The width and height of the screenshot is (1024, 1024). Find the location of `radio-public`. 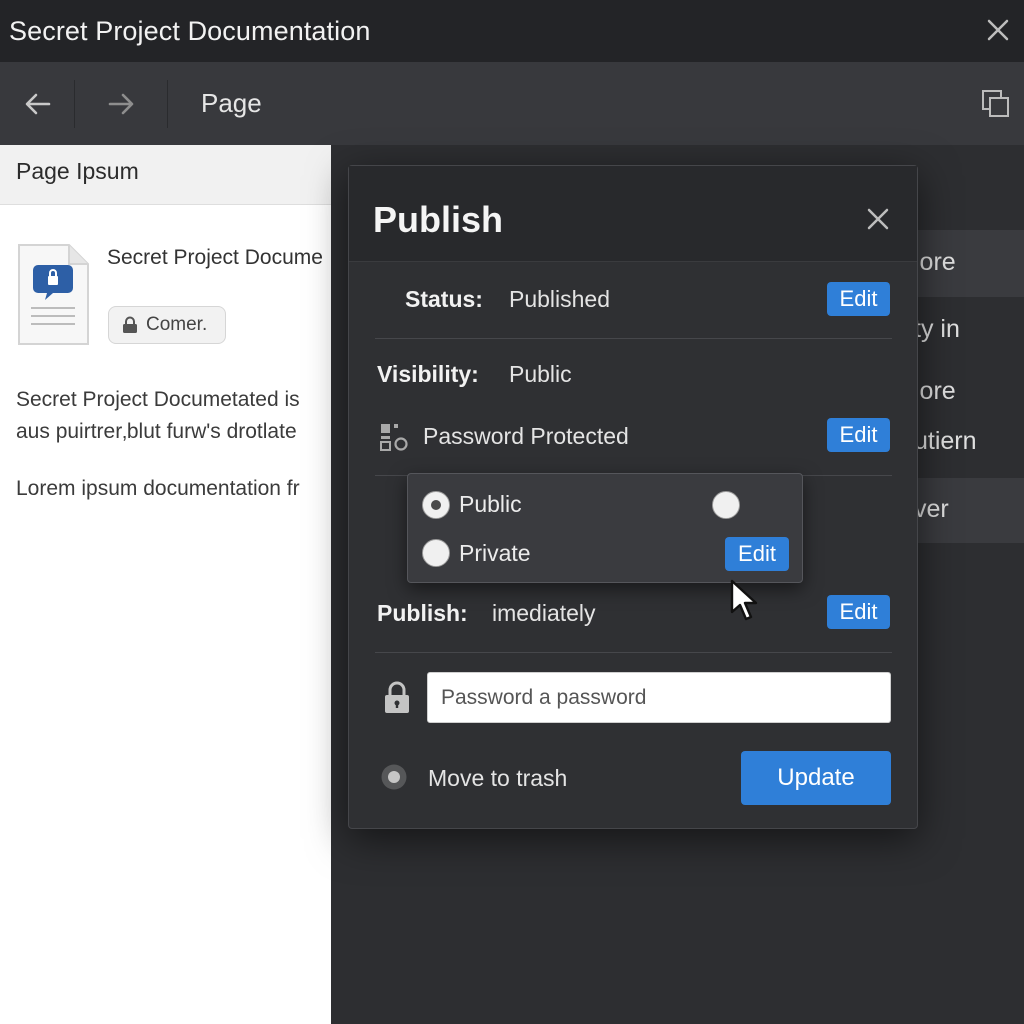

radio-public is located at coordinates (436, 505).